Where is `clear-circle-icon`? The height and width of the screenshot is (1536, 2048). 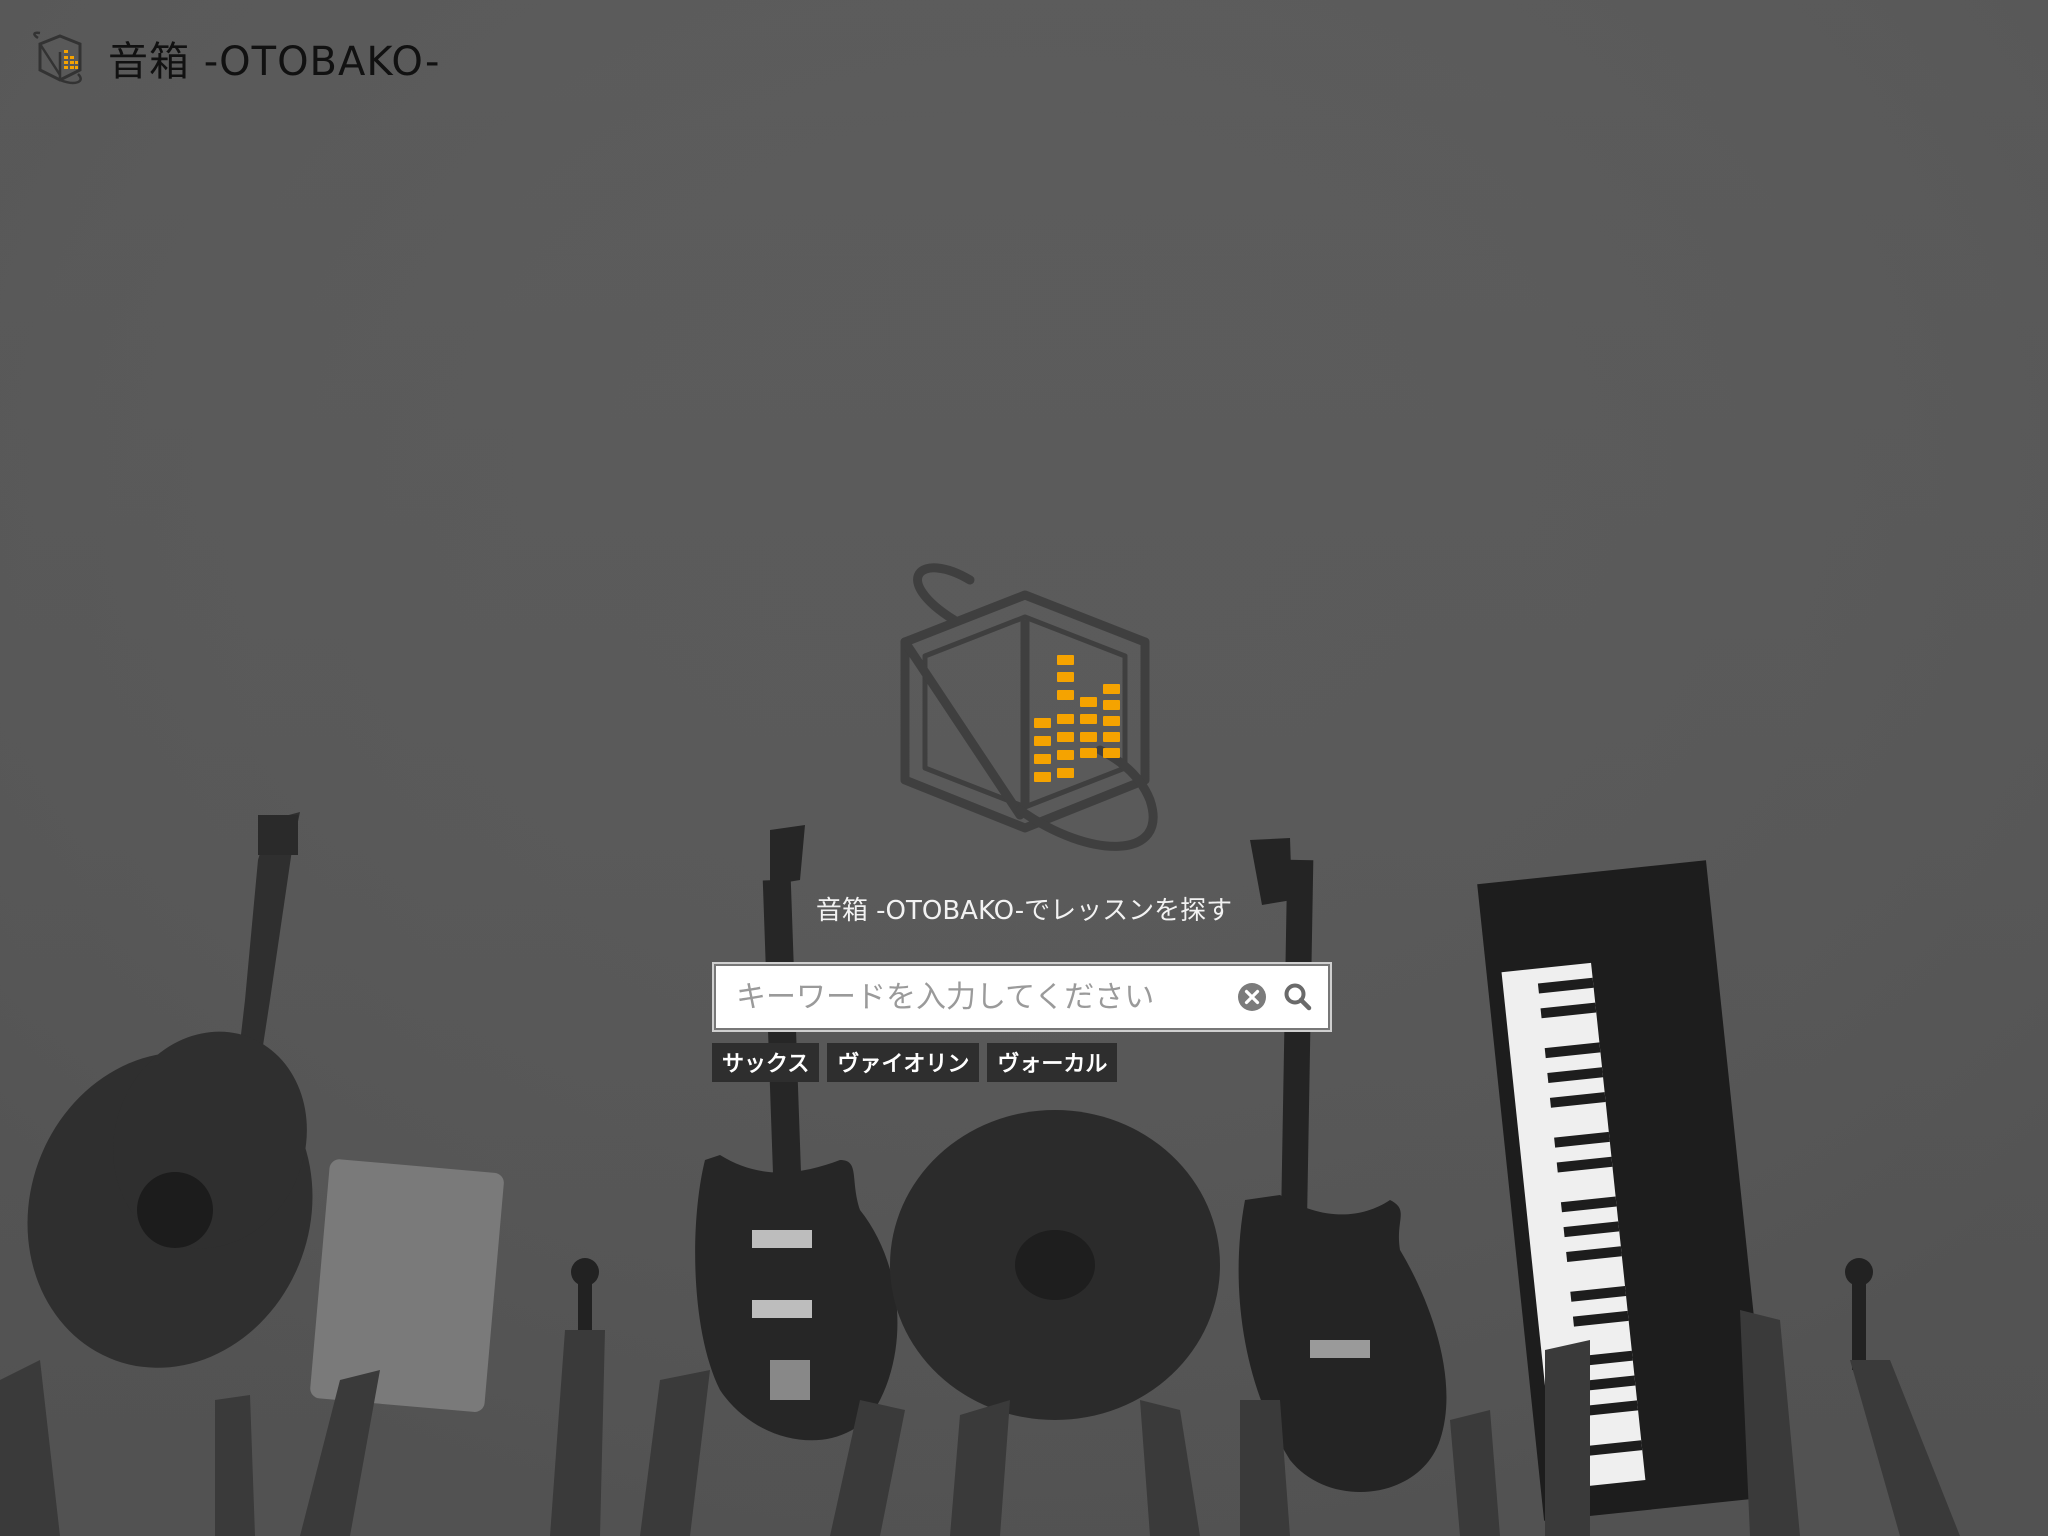
clear-circle-icon is located at coordinates (1252, 997).